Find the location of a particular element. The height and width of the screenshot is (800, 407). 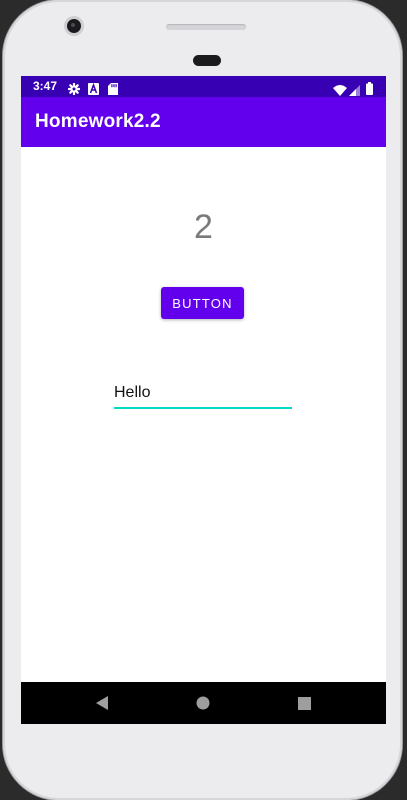

home-icon is located at coordinates (203, 703).